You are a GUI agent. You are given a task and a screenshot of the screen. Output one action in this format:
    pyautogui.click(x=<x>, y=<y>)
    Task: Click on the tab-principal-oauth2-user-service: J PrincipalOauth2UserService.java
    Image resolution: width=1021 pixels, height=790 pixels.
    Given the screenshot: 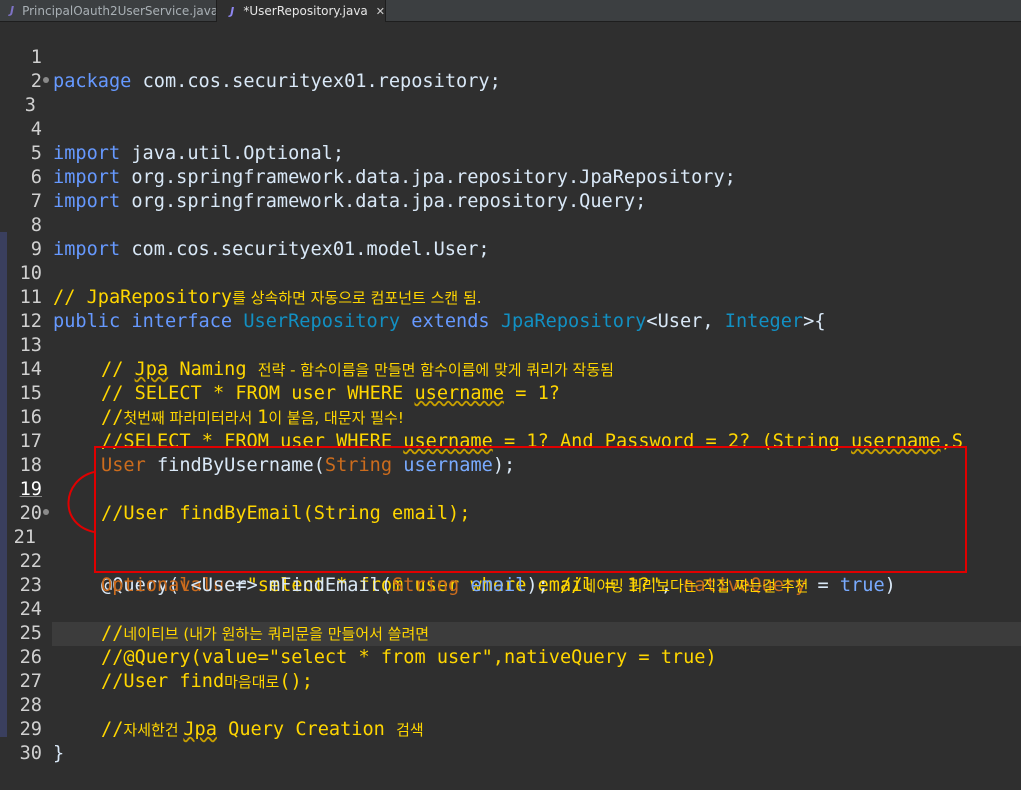 What is the action you would take?
    pyautogui.click(x=109, y=10)
    